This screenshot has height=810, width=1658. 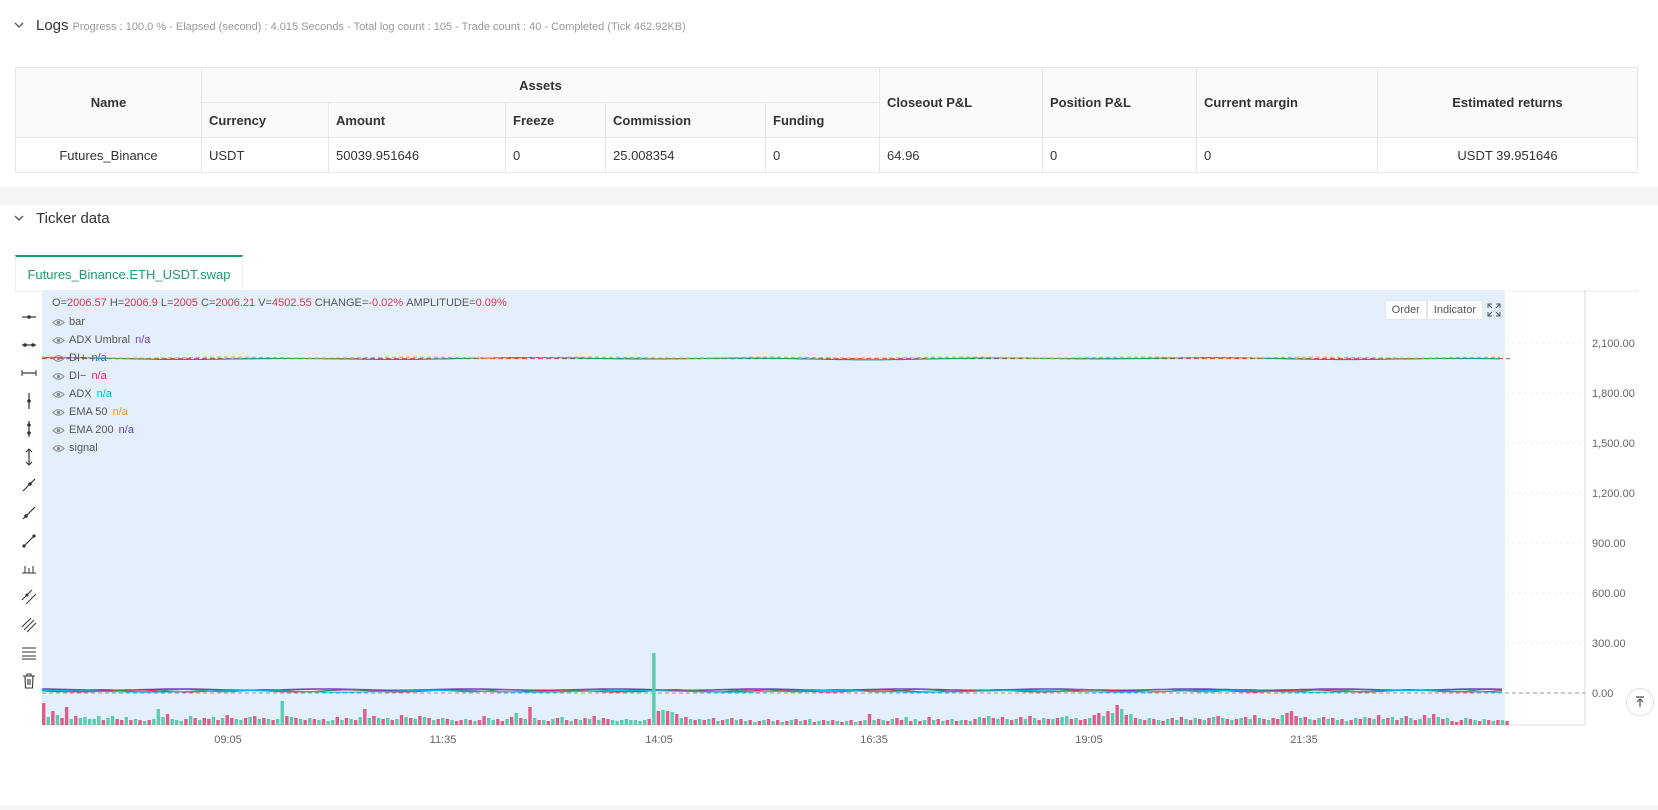 What do you see at coordinates (1089, 740) in the screenshot?
I see `x-tick-label: 19:05` at bounding box center [1089, 740].